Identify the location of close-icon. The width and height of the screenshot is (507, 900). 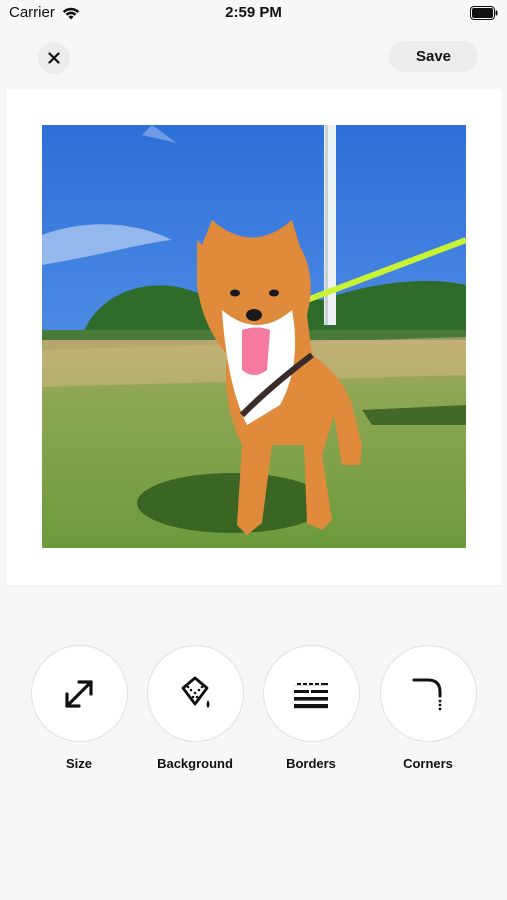
(54, 58).